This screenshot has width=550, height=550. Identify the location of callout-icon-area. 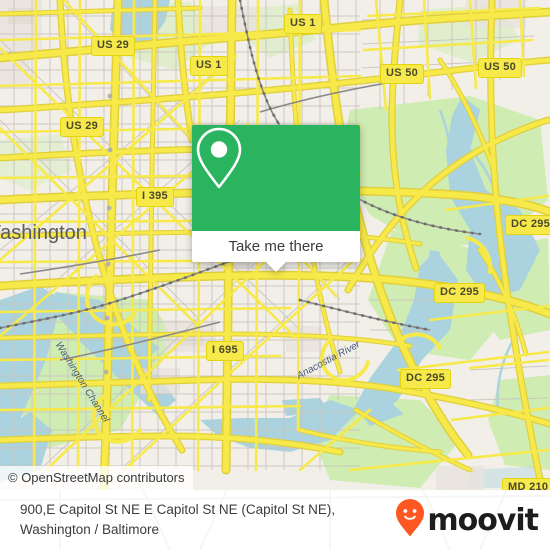
(276, 178).